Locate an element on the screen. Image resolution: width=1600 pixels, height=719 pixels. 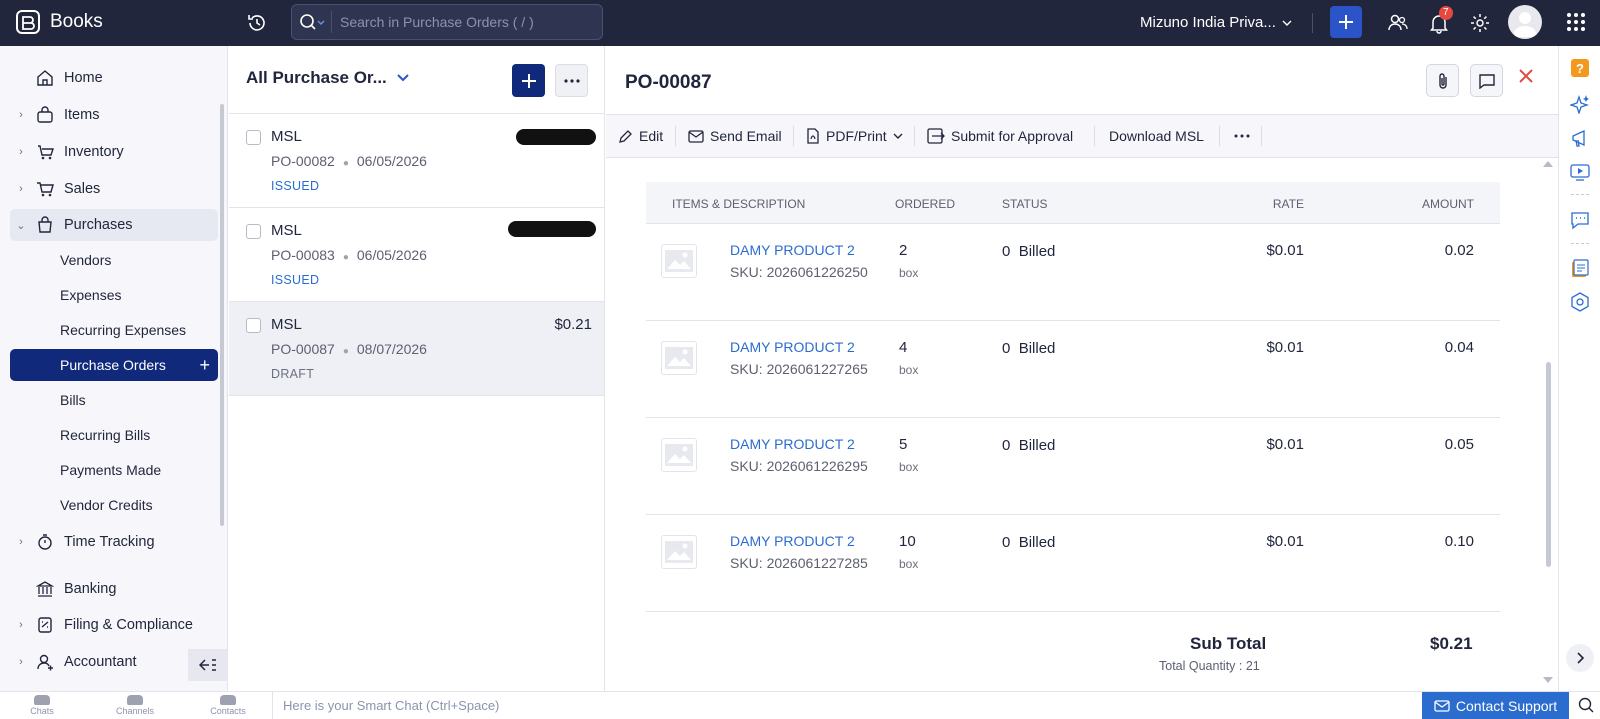
app-grid-icon is located at coordinates (1576, 22).